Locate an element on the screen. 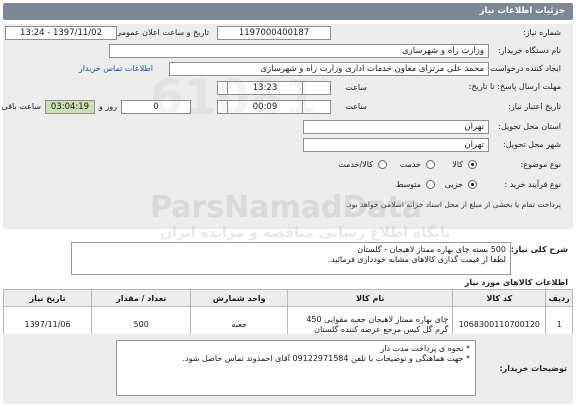 The width and height of the screenshot is (576, 407). reply-time-field: 13:23 is located at coordinates (265, 88).